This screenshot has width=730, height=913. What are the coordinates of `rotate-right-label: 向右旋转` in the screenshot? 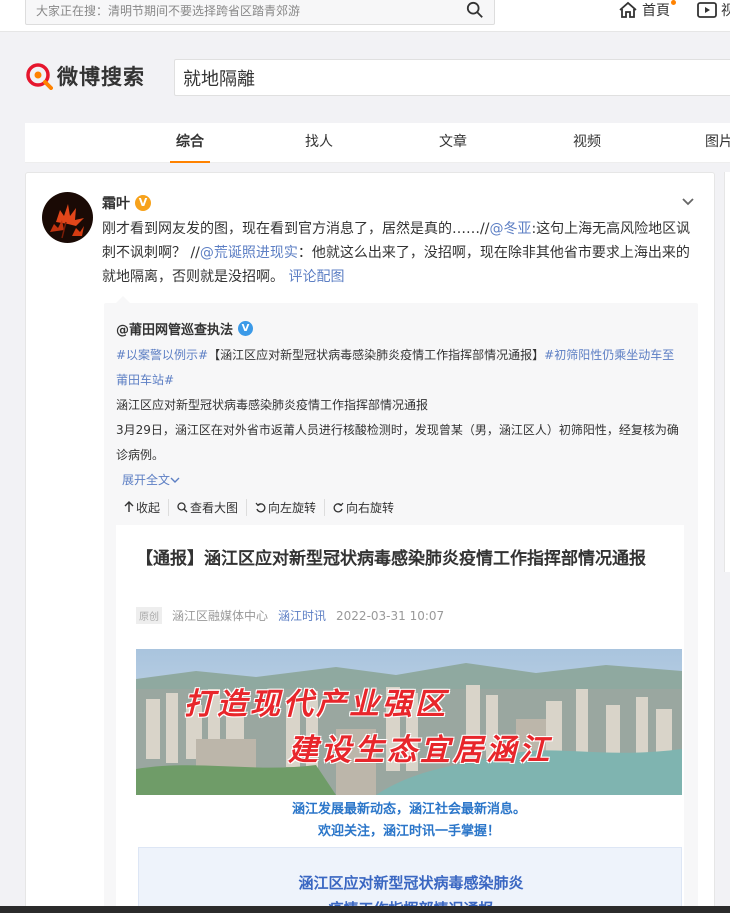 It's located at (370, 507).